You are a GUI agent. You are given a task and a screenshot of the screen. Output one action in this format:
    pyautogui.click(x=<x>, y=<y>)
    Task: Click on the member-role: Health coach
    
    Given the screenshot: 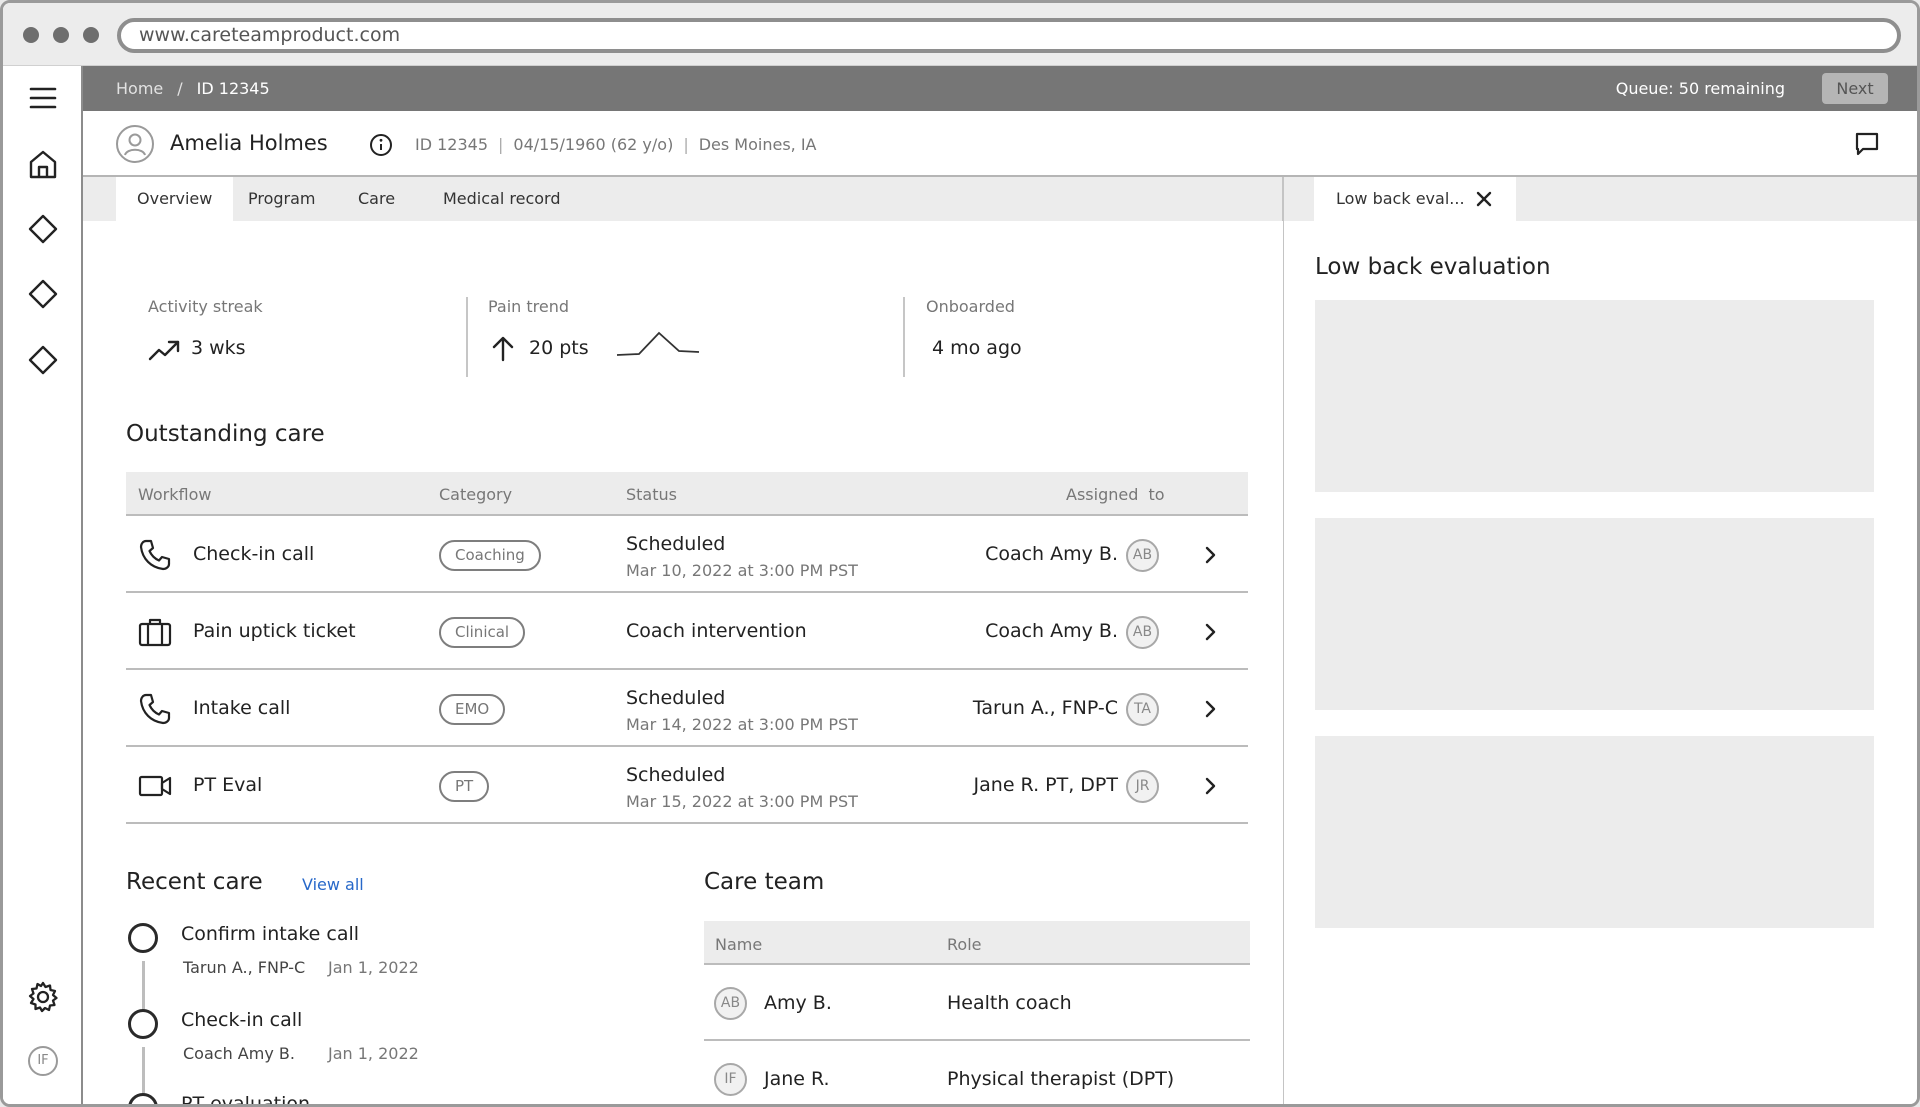 What is the action you would take?
    pyautogui.click(x=1009, y=1003)
    